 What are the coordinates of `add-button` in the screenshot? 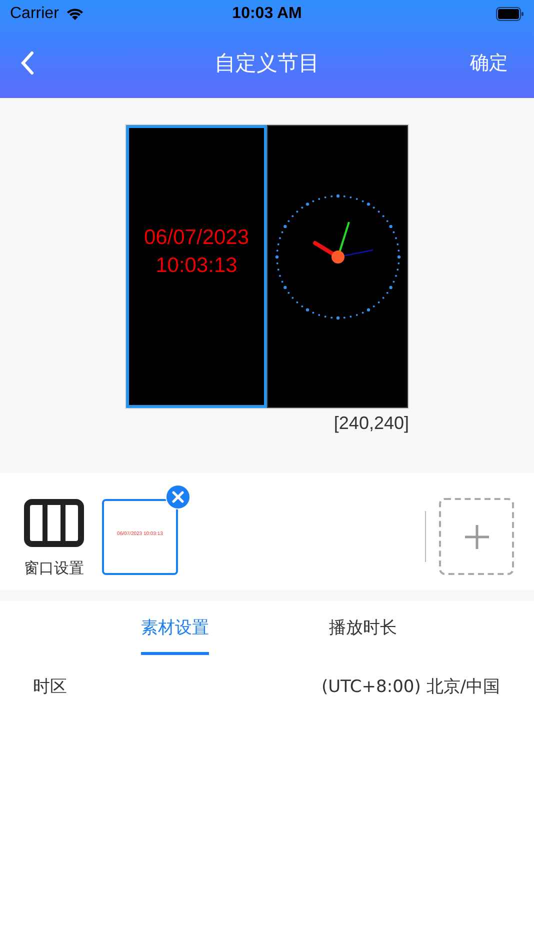 It's located at (476, 536).